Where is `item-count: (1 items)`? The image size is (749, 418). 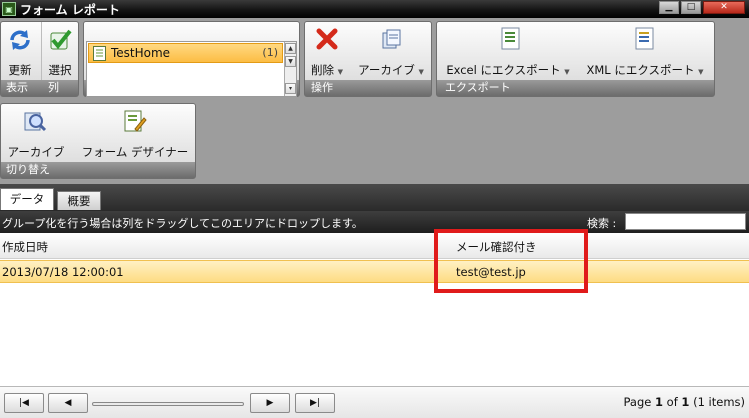 item-count: (1 items) is located at coordinates (717, 402).